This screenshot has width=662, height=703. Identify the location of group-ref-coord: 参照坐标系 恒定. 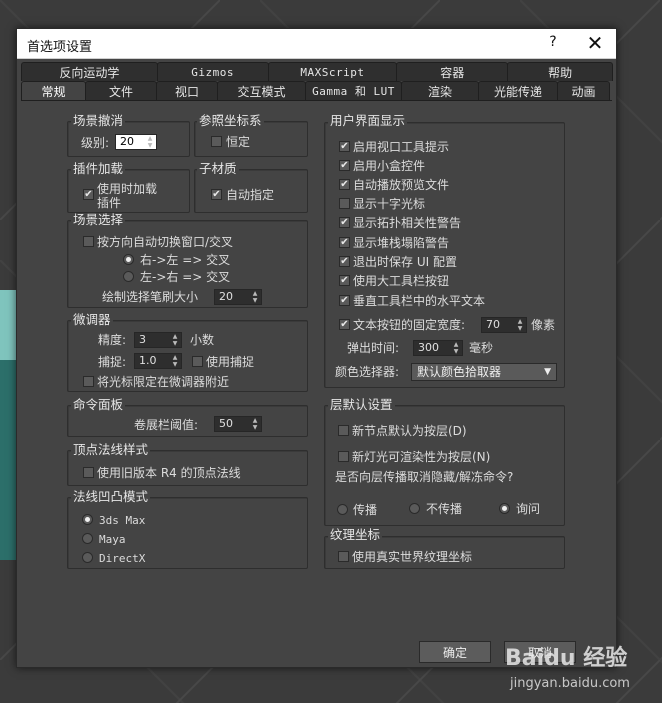
(251, 135).